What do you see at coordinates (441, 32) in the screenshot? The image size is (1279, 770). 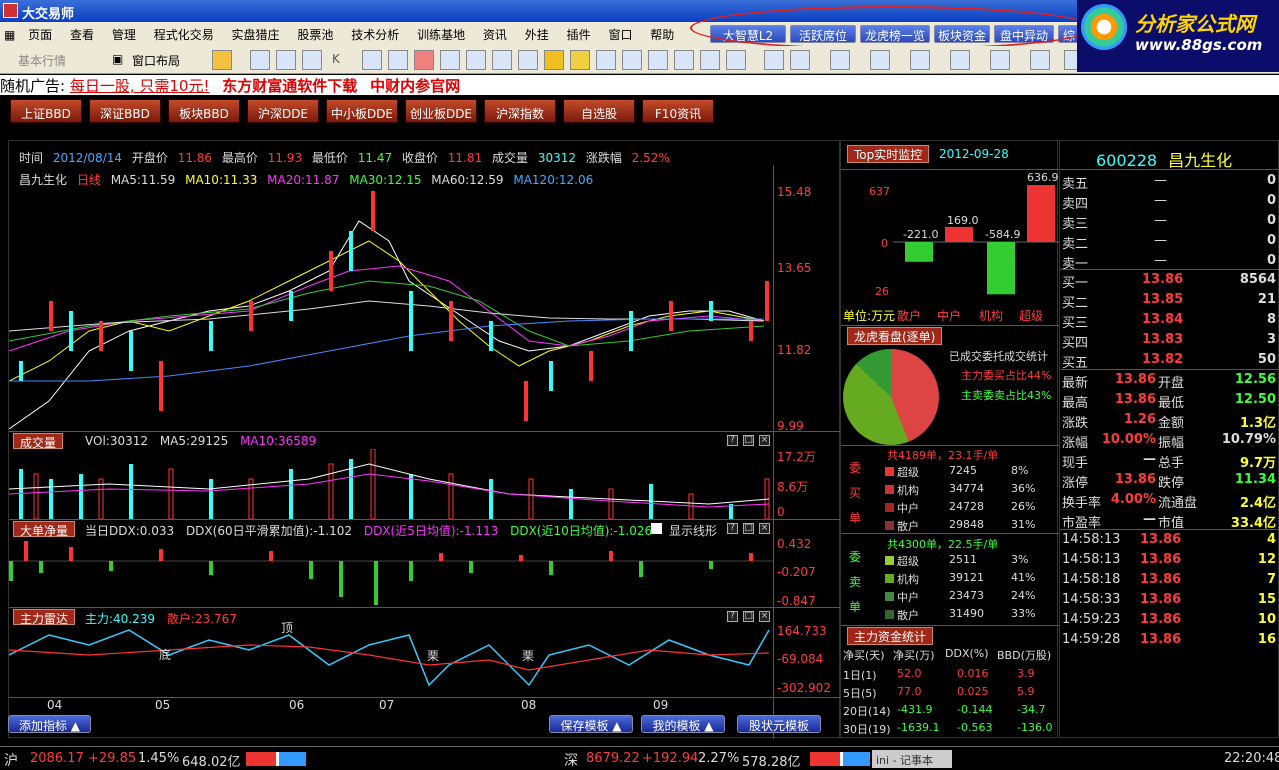 I see `menu-training: 训练基地` at bounding box center [441, 32].